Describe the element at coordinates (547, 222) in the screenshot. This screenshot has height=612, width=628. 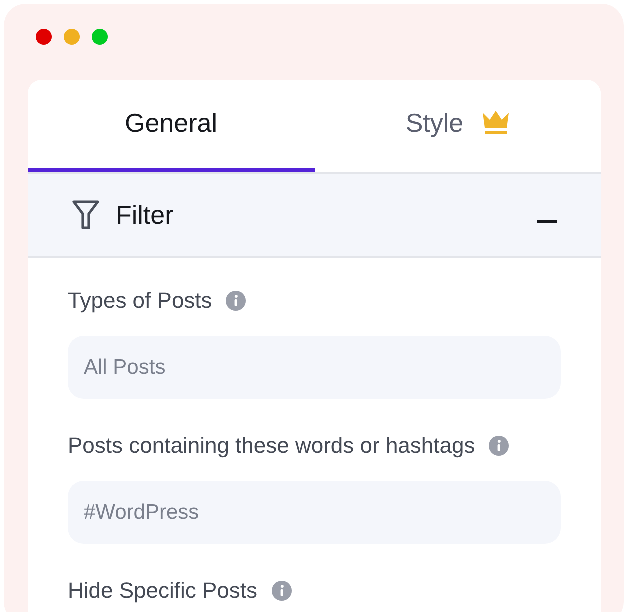
I see `minus-icon` at that location.